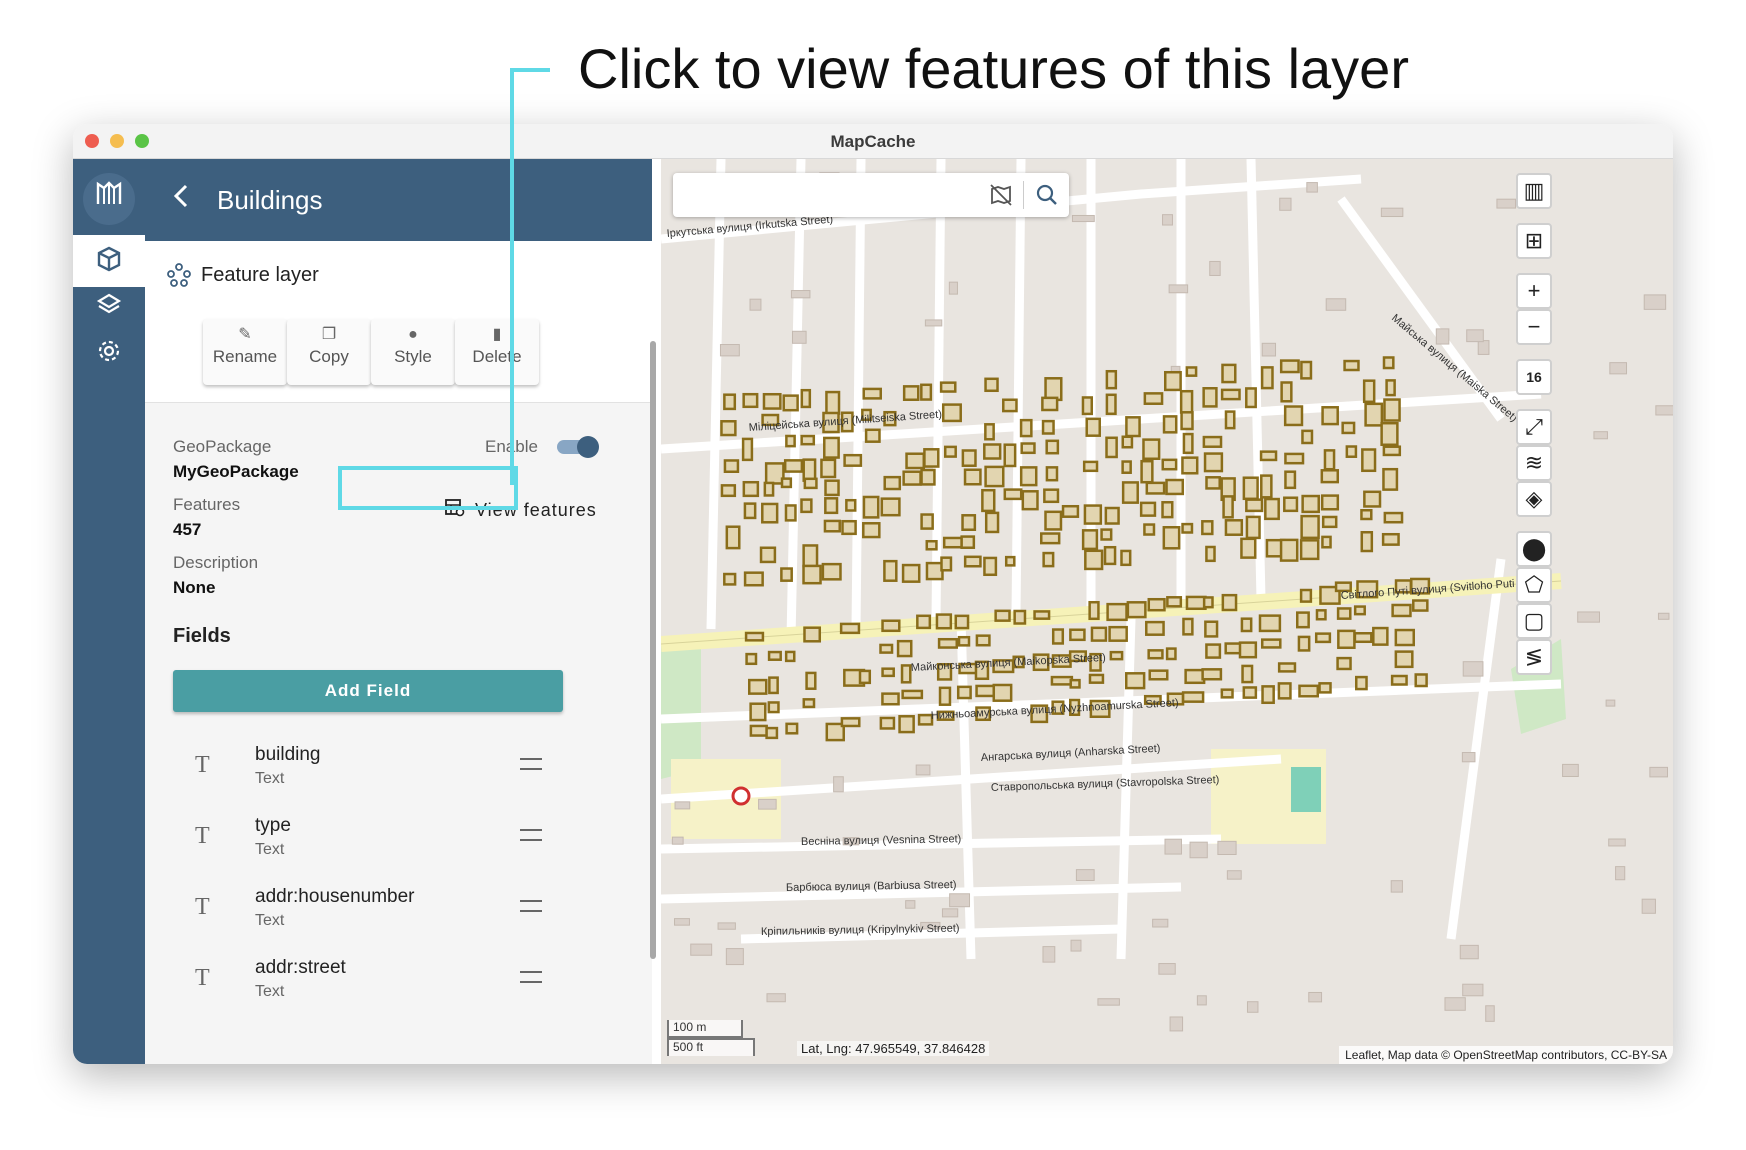  Describe the element at coordinates (497, 356) in the screenshot. I see `delete-label: Delete` at that location.